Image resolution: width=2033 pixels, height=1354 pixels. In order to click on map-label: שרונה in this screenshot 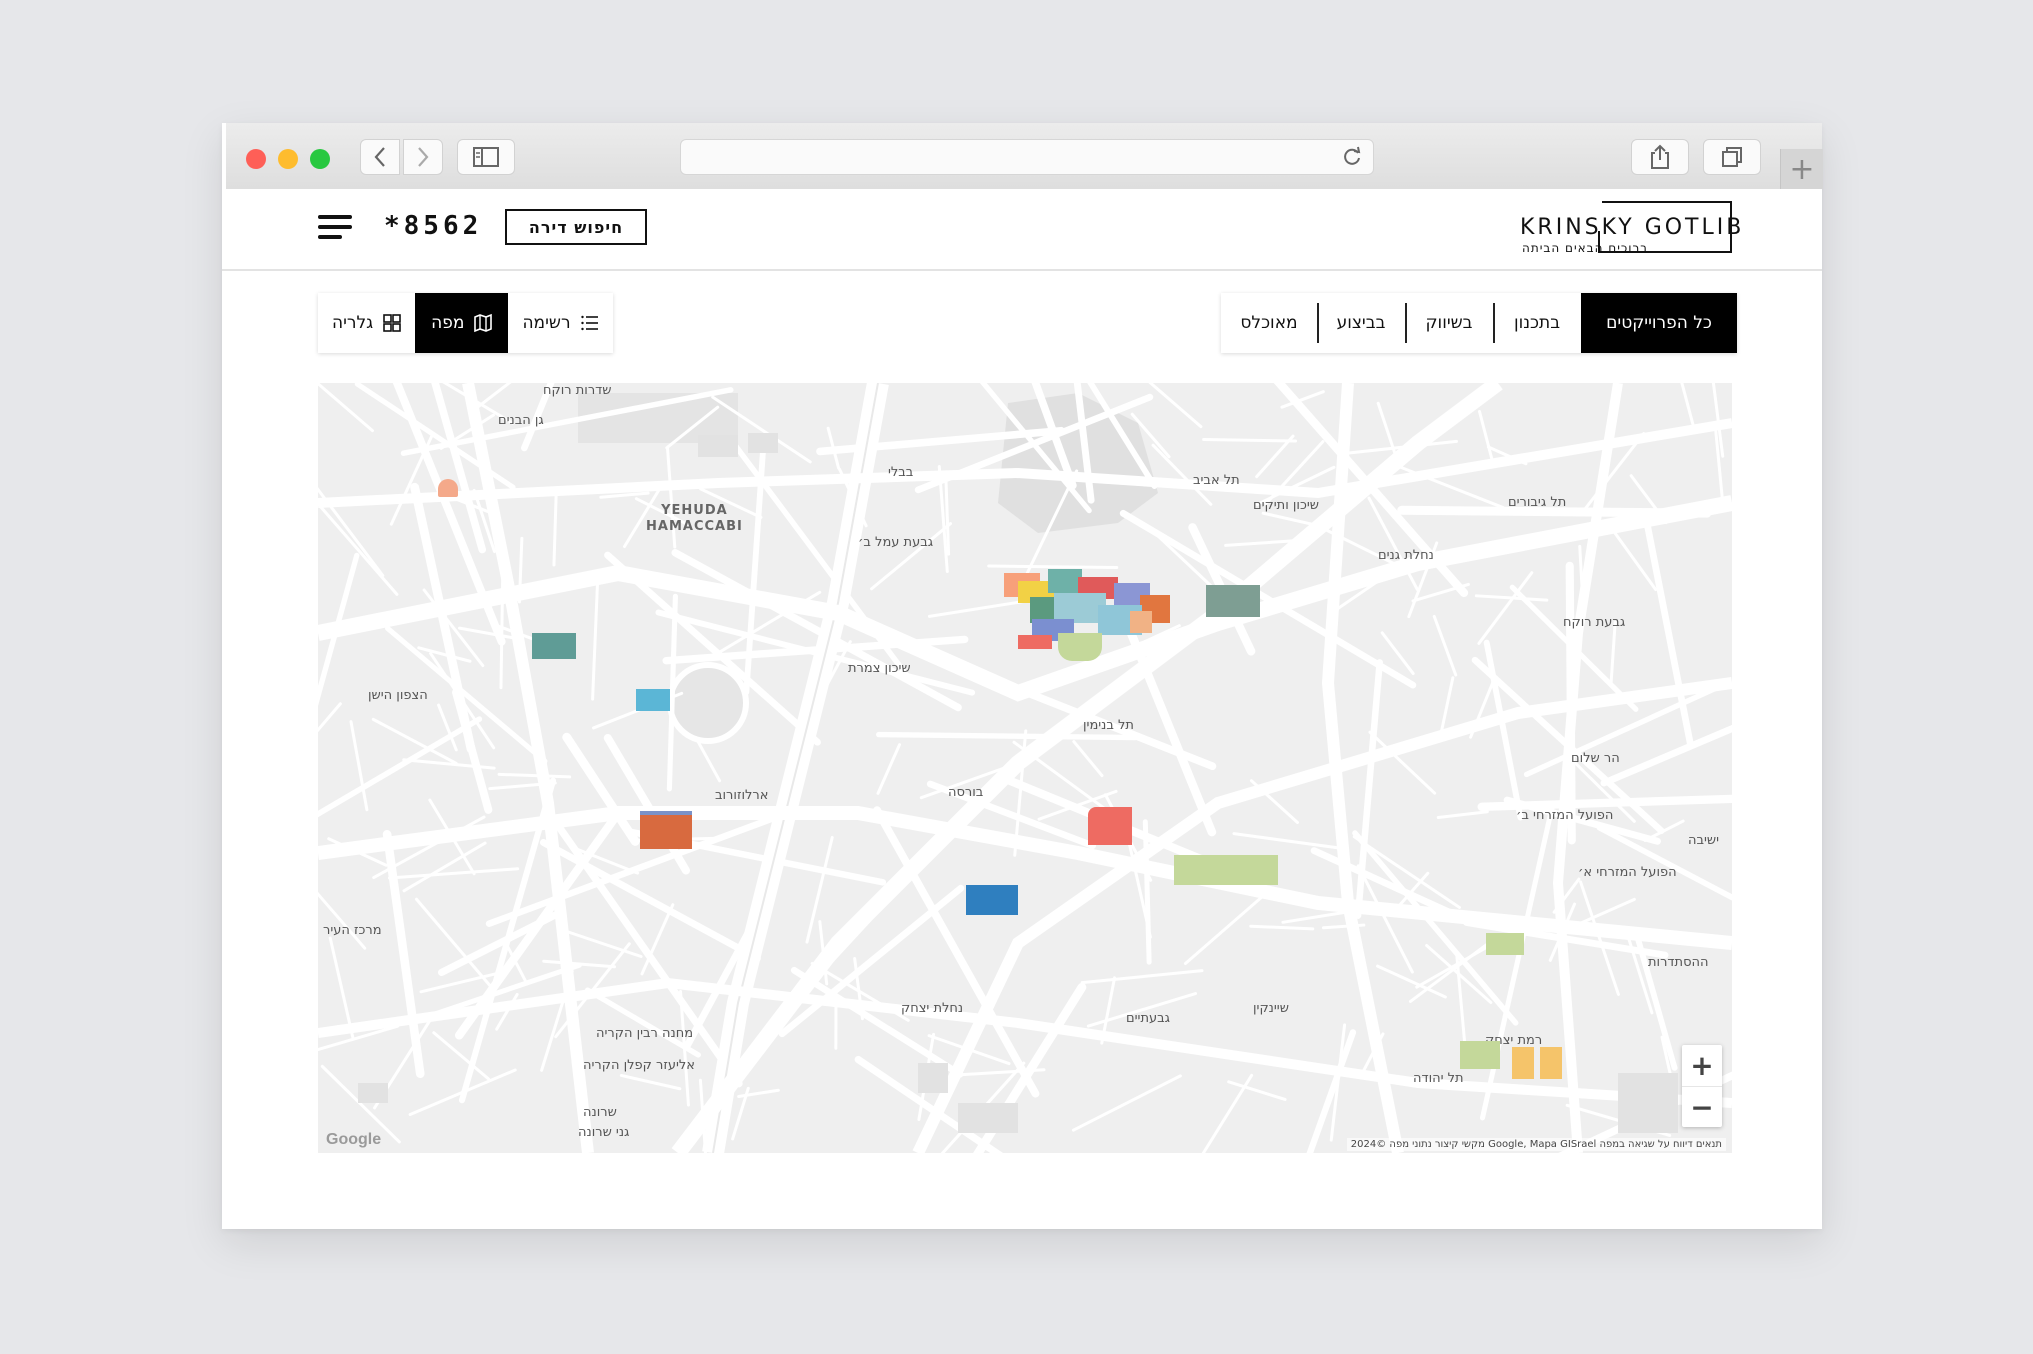, I will do `click(600, 1112)`.